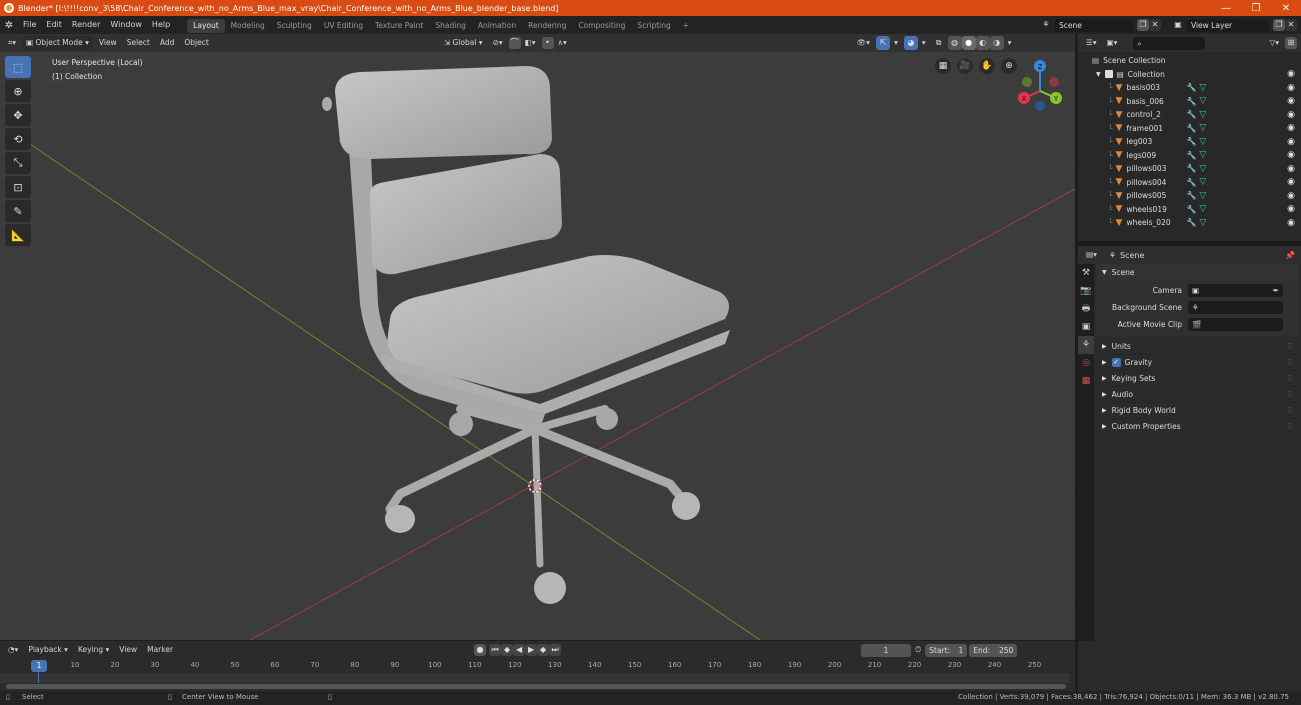 This screenshot has height=705, width=1301. Describe the element at coordinates (126, 25) in the screenshot. I see `menu-window: Window` at that location.